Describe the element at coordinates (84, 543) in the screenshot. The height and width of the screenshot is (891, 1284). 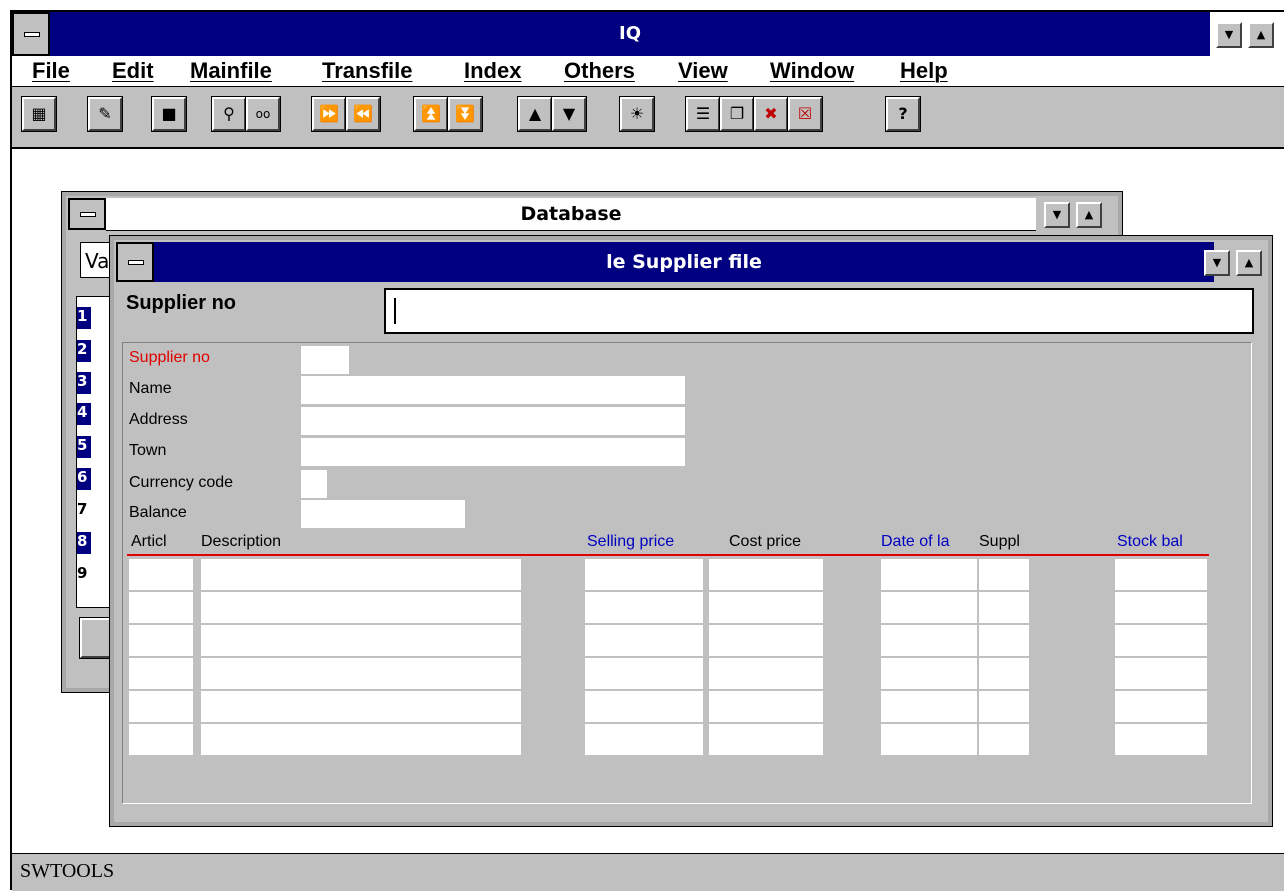
I see `list-item: 8` at that location.